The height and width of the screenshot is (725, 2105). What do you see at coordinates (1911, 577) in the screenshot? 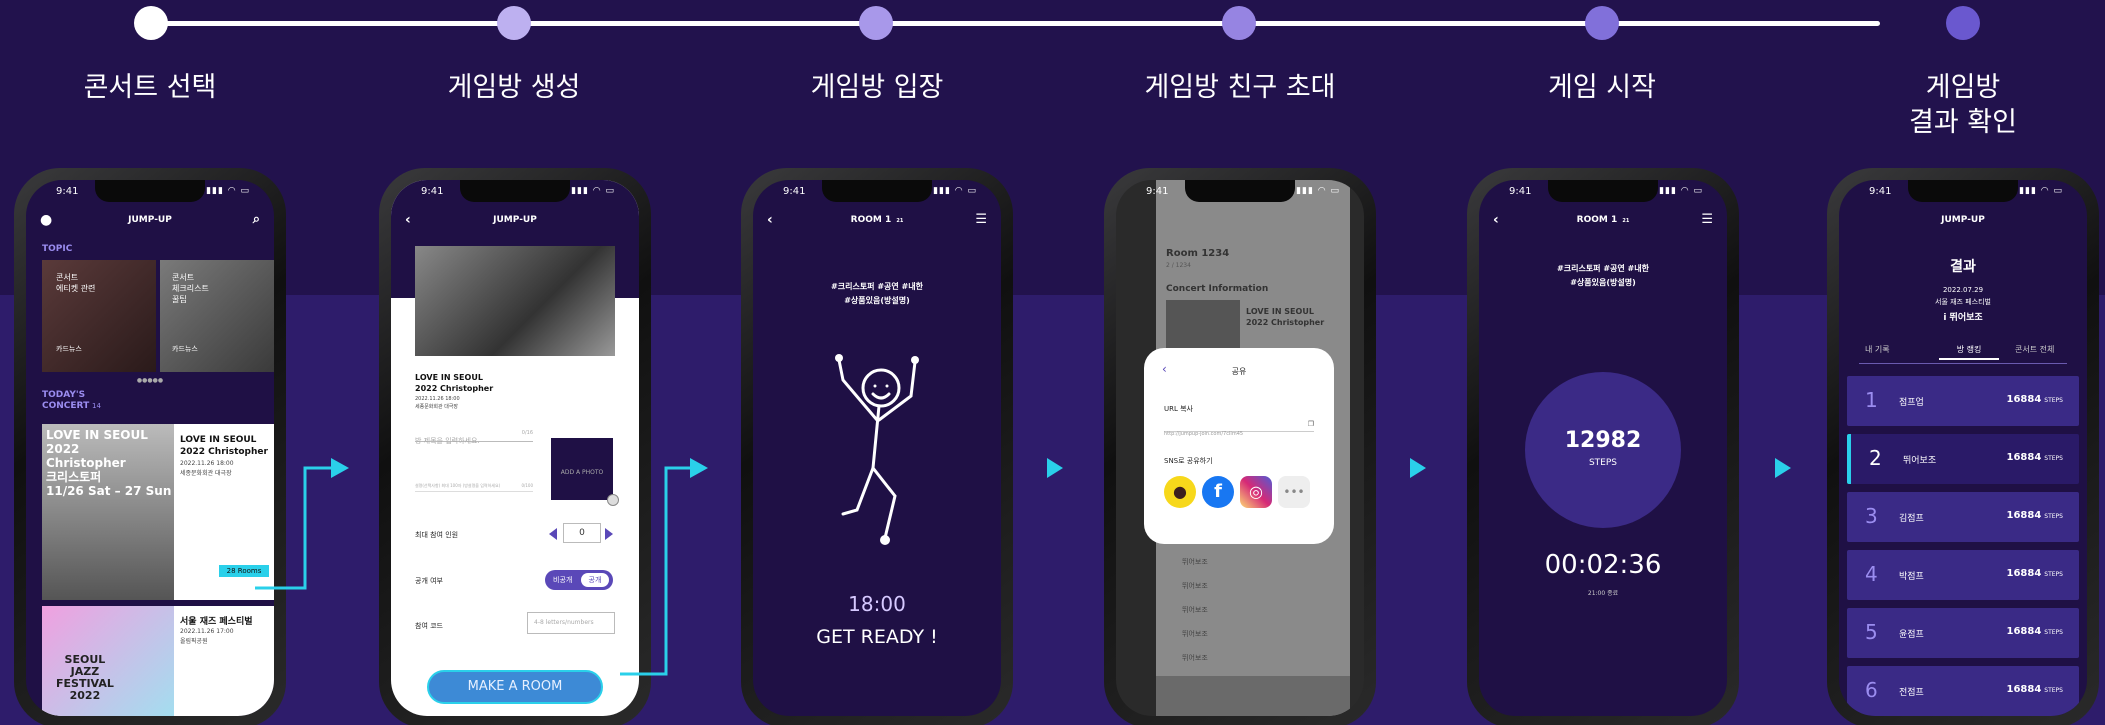
I see `rank-name: 박점프` at bounding box center [1911, 577].